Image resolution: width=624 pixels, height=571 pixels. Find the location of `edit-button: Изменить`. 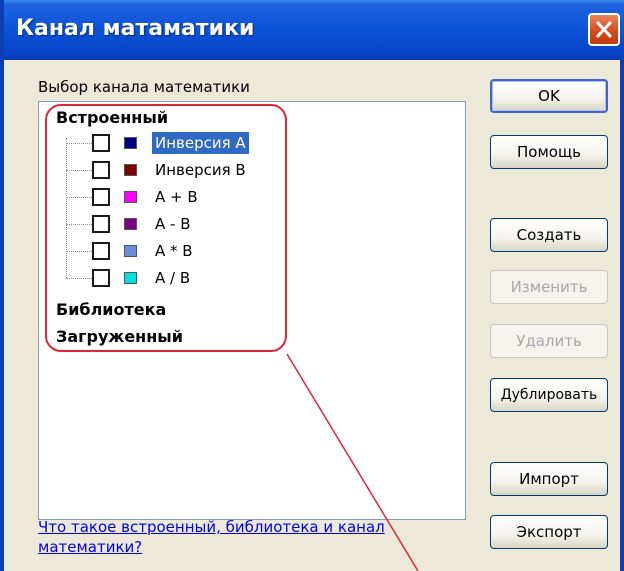

edit-button: Изменить is located at coordinates (549, 287).